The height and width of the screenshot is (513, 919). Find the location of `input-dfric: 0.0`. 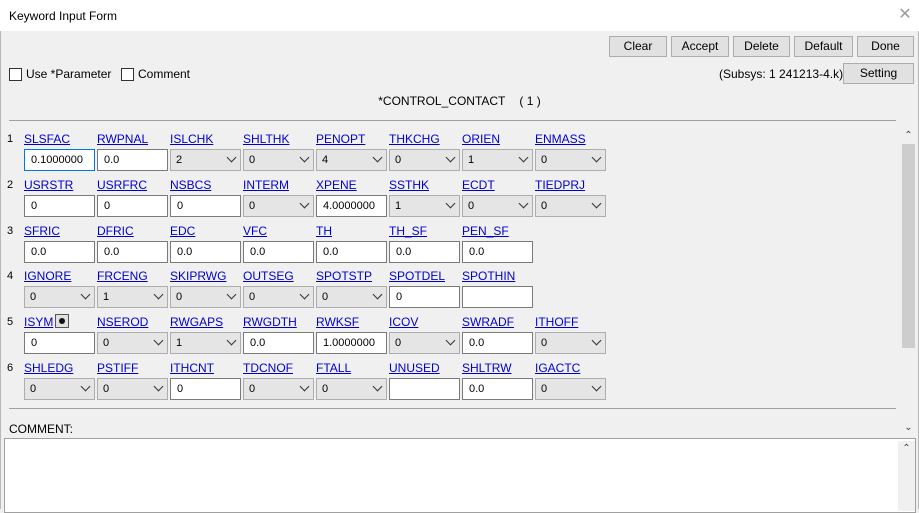

input-dfric: 0.0 is located at coordinates (132, 252).